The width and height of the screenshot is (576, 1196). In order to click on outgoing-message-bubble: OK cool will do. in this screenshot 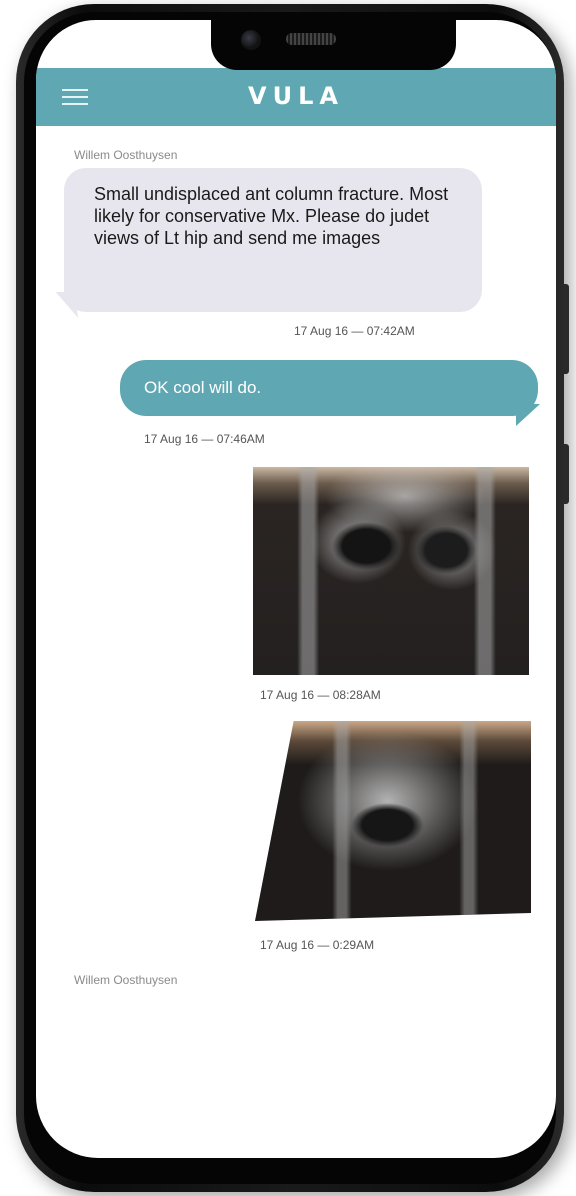, I will do `click(329, 388)`.